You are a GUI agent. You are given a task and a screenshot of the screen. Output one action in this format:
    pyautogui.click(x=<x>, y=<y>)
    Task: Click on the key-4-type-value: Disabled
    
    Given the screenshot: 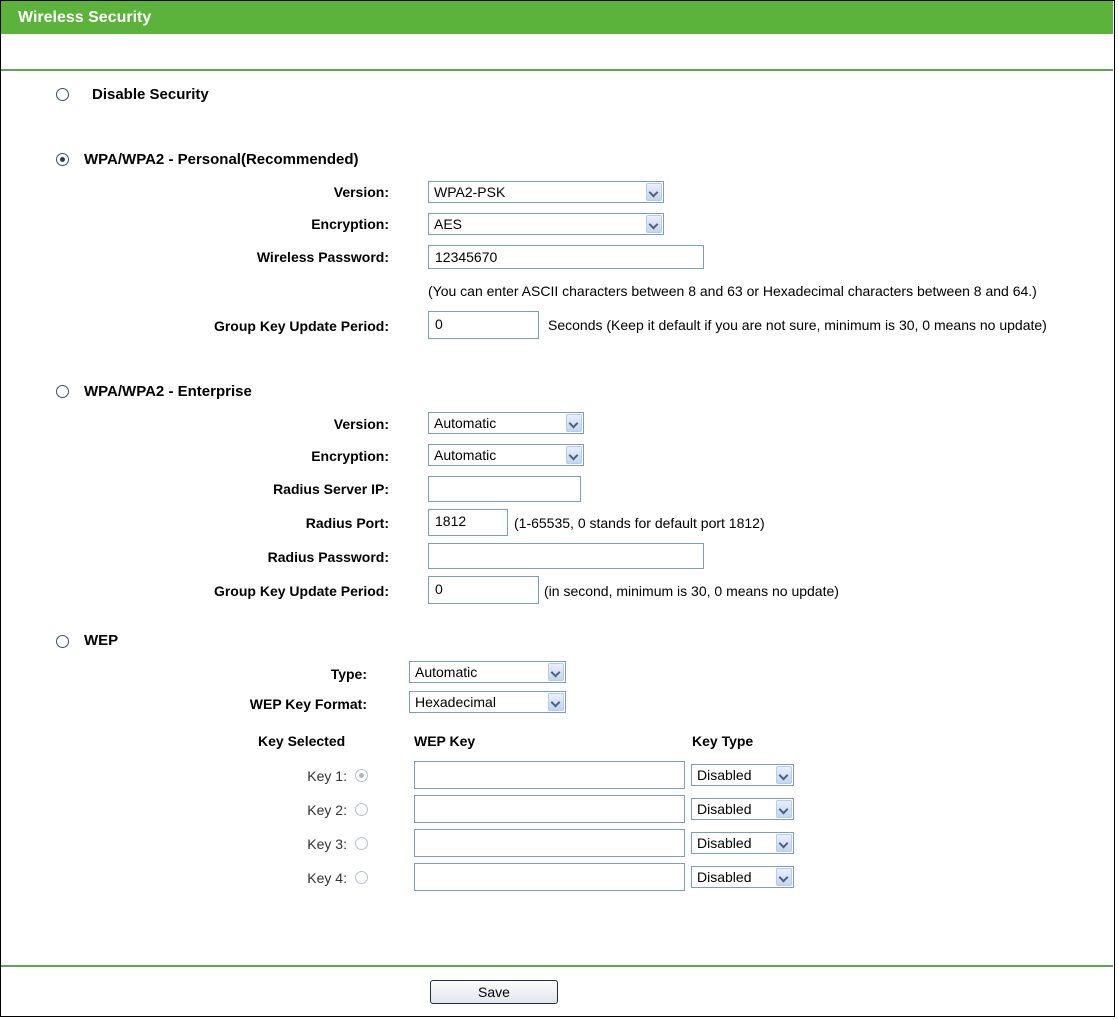 What is the action you would take?
    pyautogui.click(x=724, y=877)
    